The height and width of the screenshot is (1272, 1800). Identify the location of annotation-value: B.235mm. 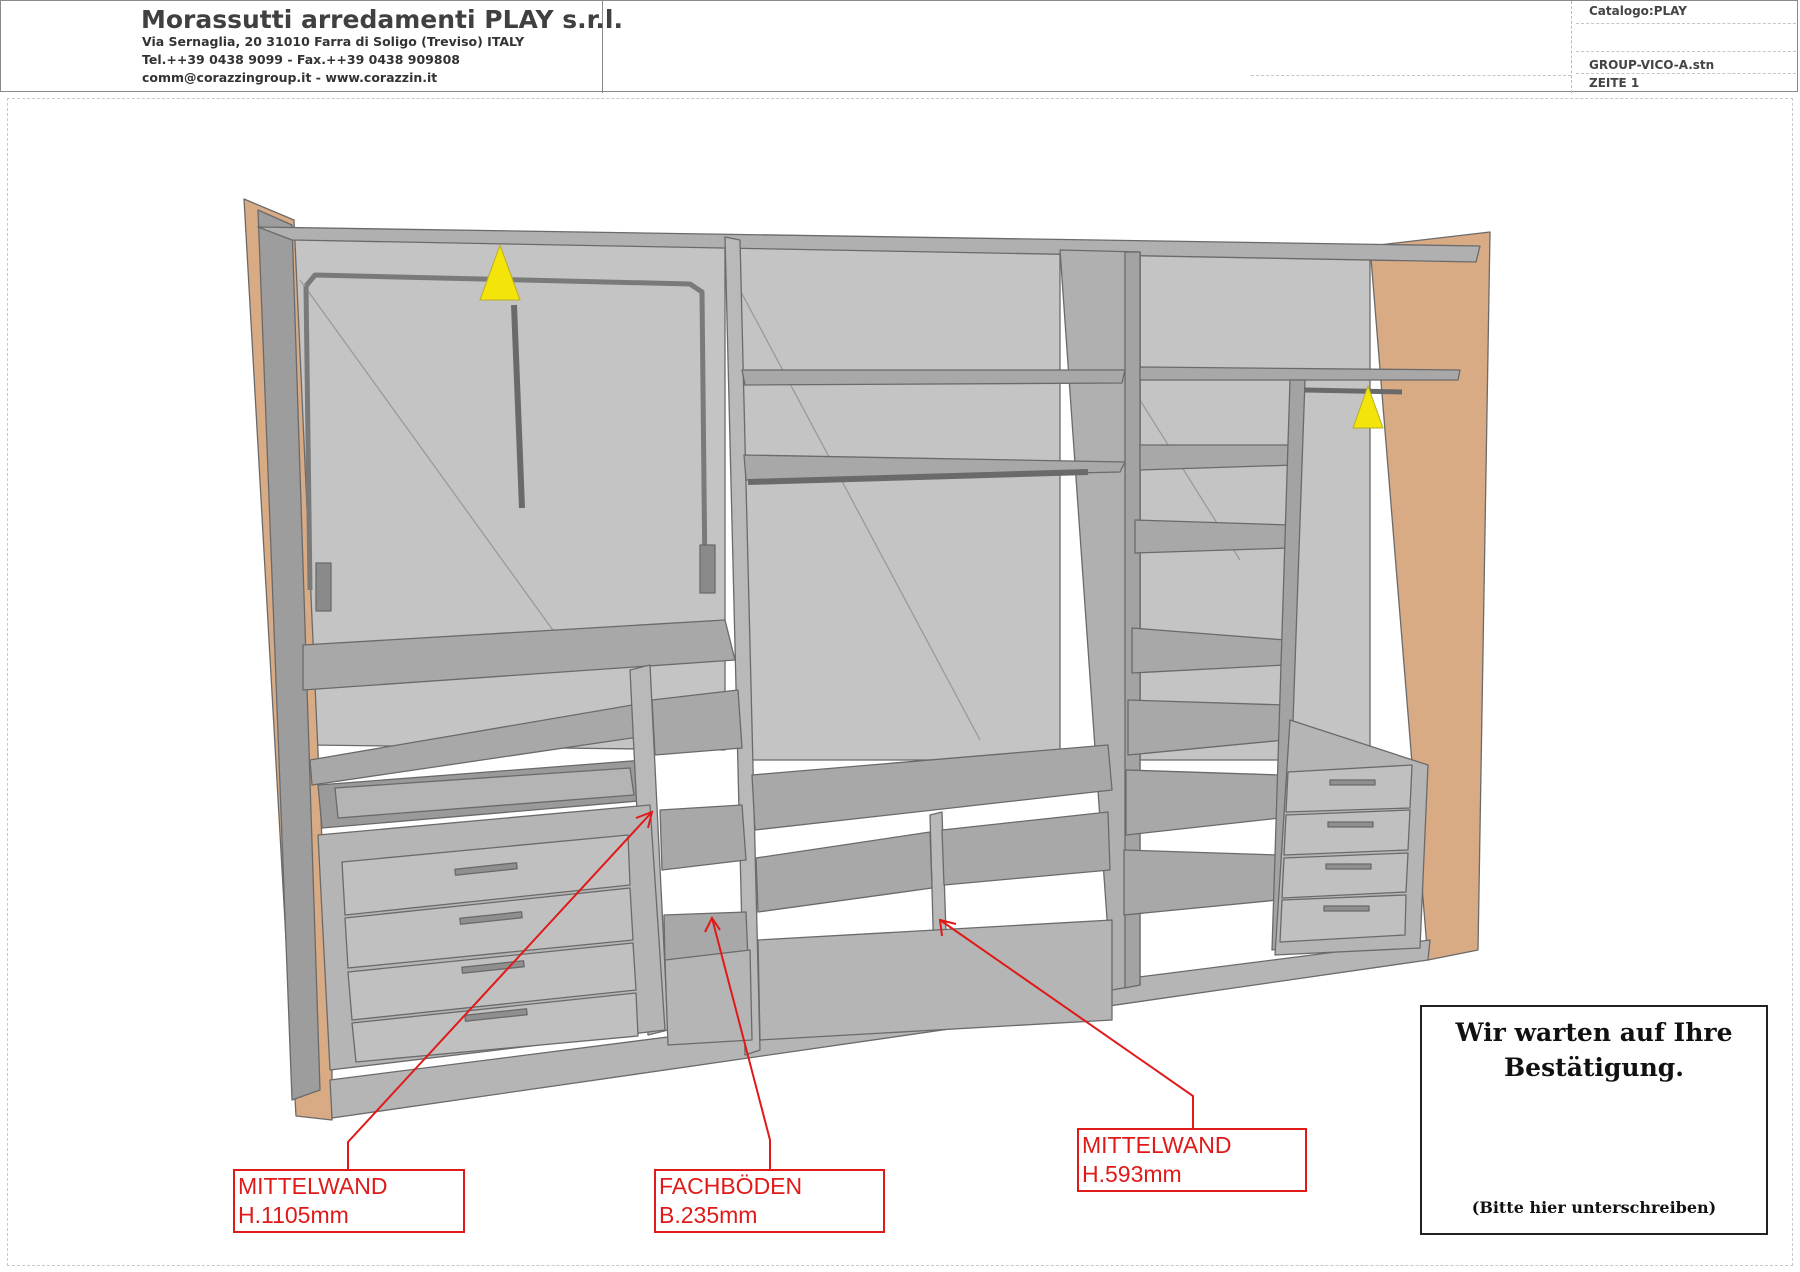
(708, 1215).